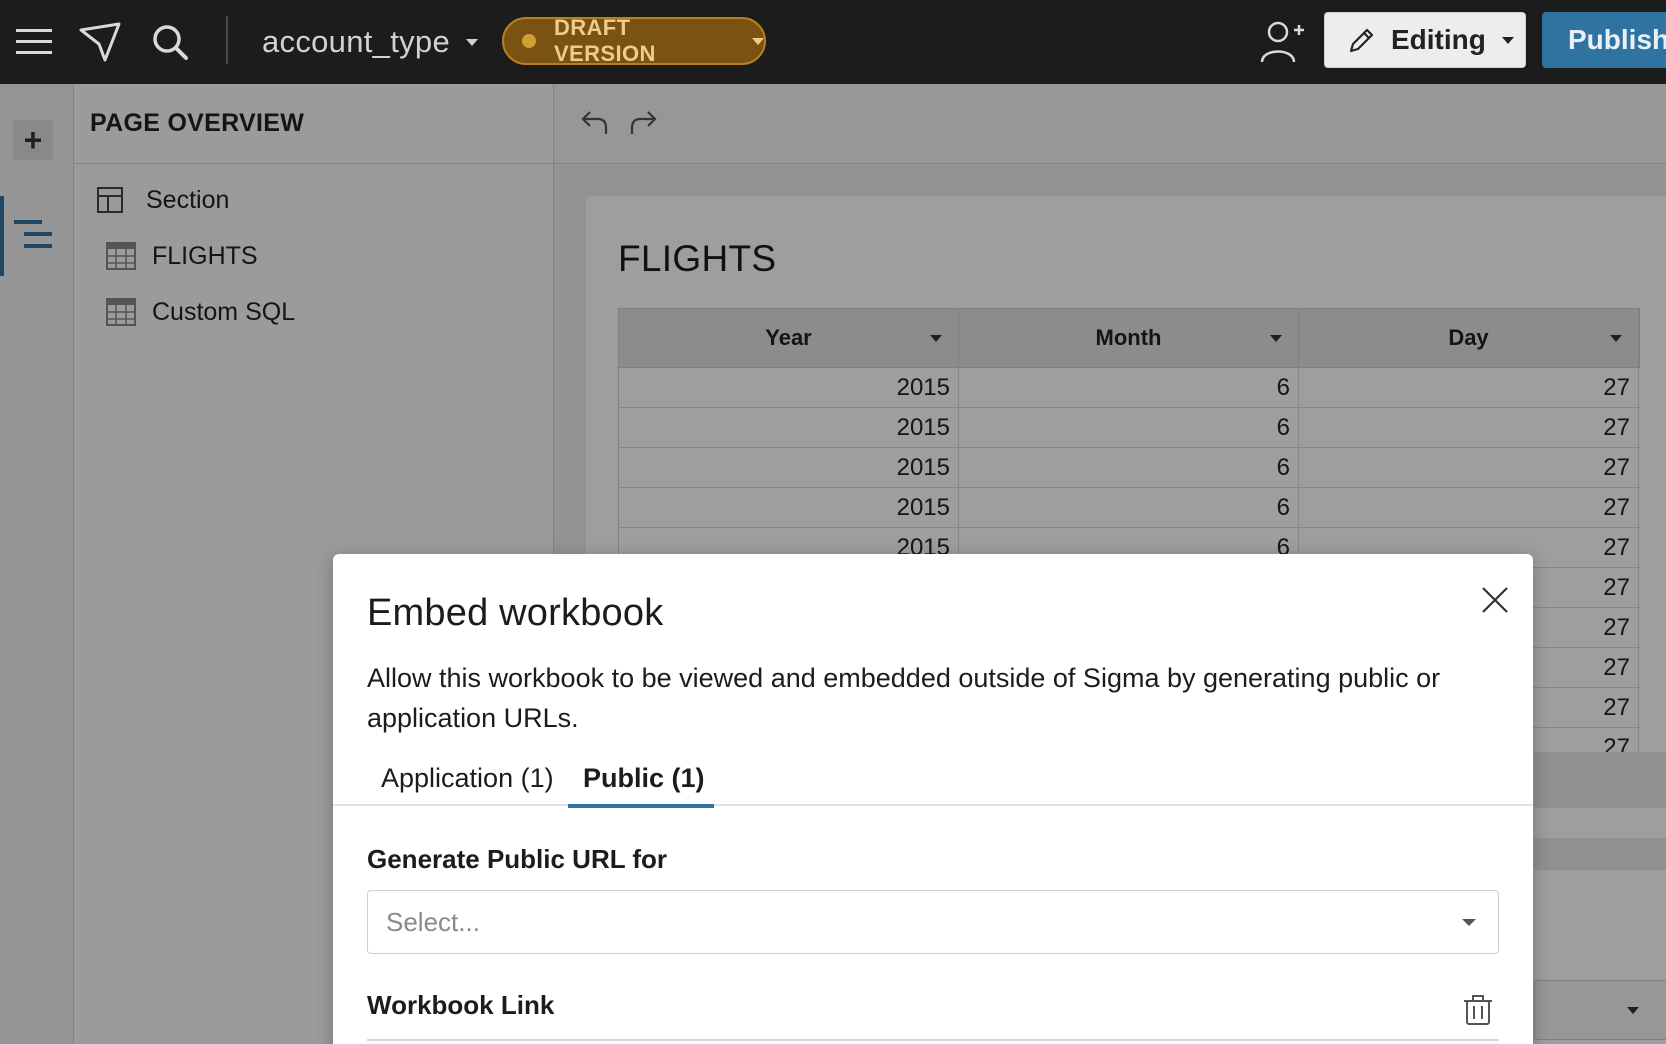  What do you see at coordinates (1438, 39) in the screenshot?
I see `editing-label: Editing` at bounding box center [1438, 39].